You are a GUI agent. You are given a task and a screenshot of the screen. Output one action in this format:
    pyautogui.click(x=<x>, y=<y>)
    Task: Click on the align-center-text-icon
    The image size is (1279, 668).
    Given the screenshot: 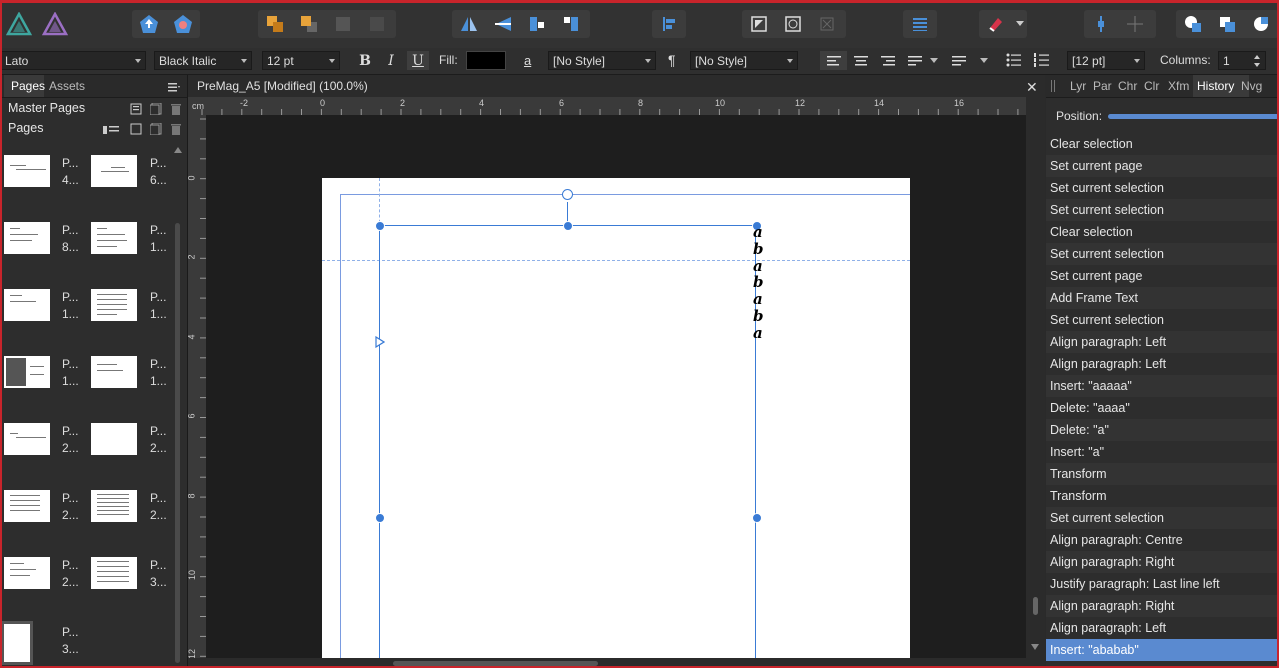 What is the action you would take?
    pyautogui.click(x=860, y=60)
    